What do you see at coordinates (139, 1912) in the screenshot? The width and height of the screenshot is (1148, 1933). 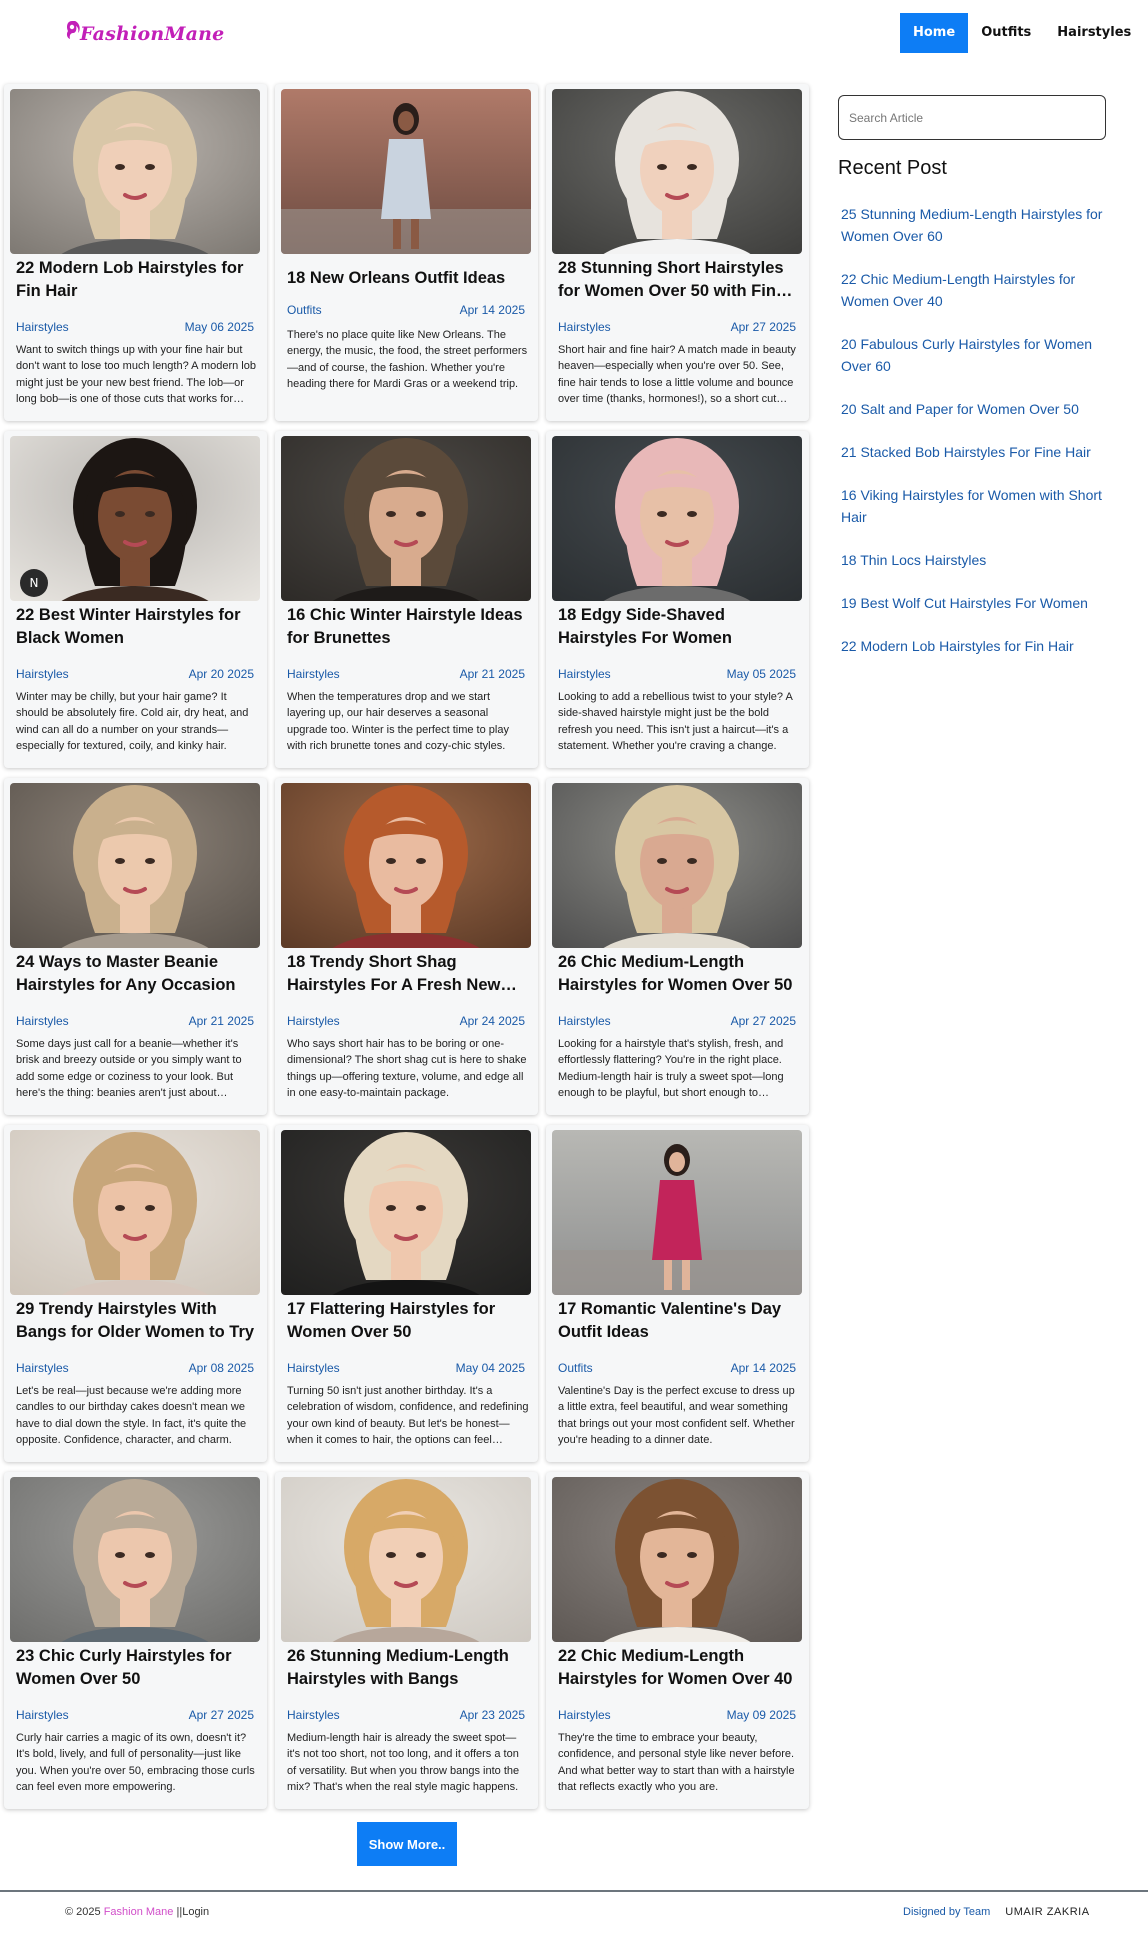 I see `footer-brand-link: Fashion Mane` at bounding box center [139, 1912].